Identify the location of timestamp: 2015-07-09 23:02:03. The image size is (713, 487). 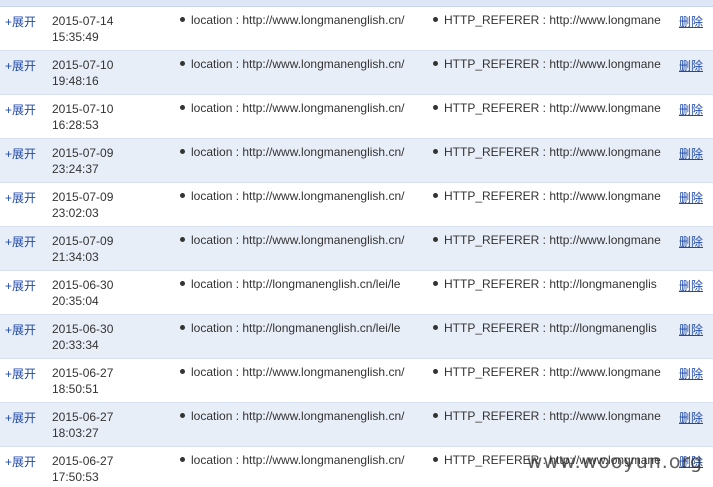
(82, 205).